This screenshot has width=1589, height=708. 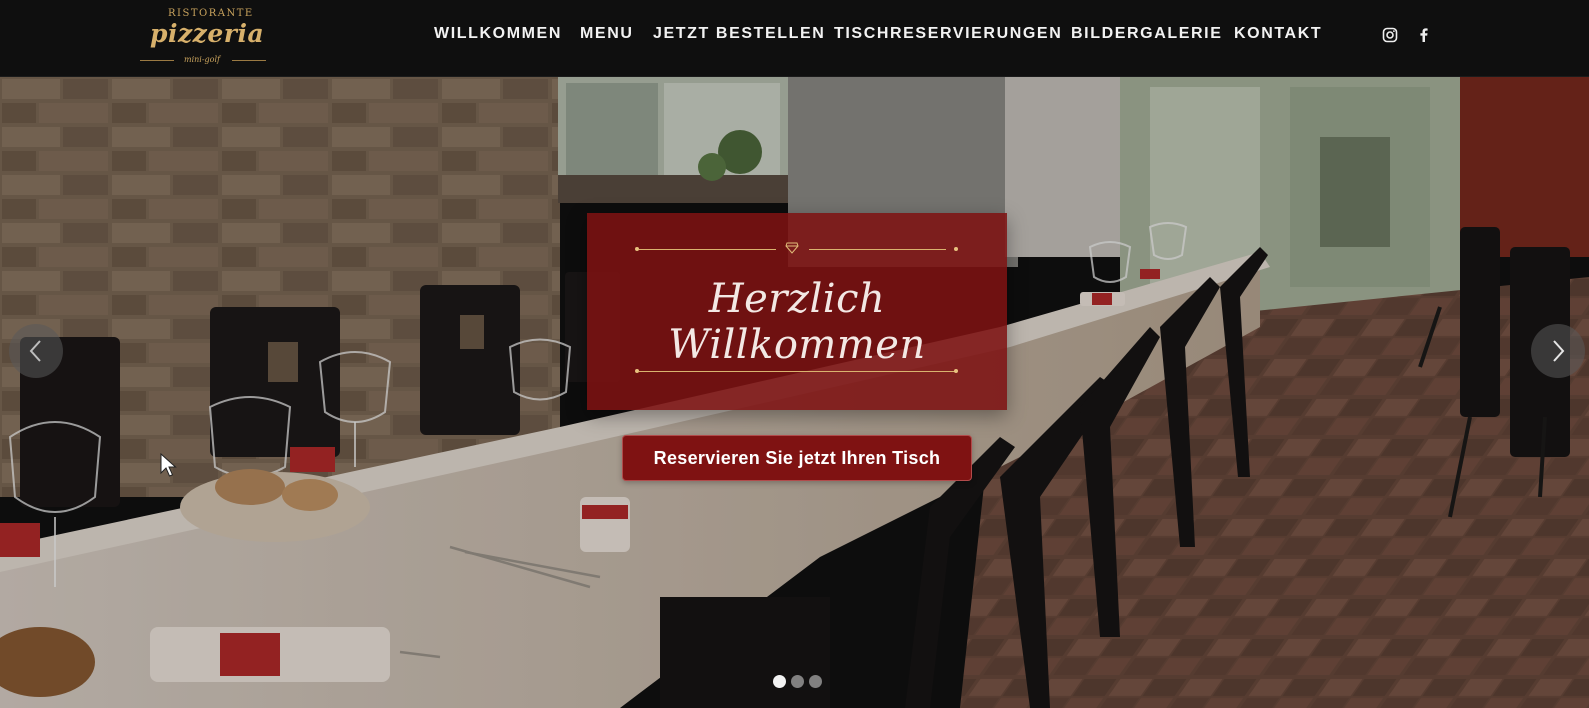 What do you see at coordinates (607, 34) in the screenshot?
I see `nav-item-menu: MENU` at bounding box center [607, 34].